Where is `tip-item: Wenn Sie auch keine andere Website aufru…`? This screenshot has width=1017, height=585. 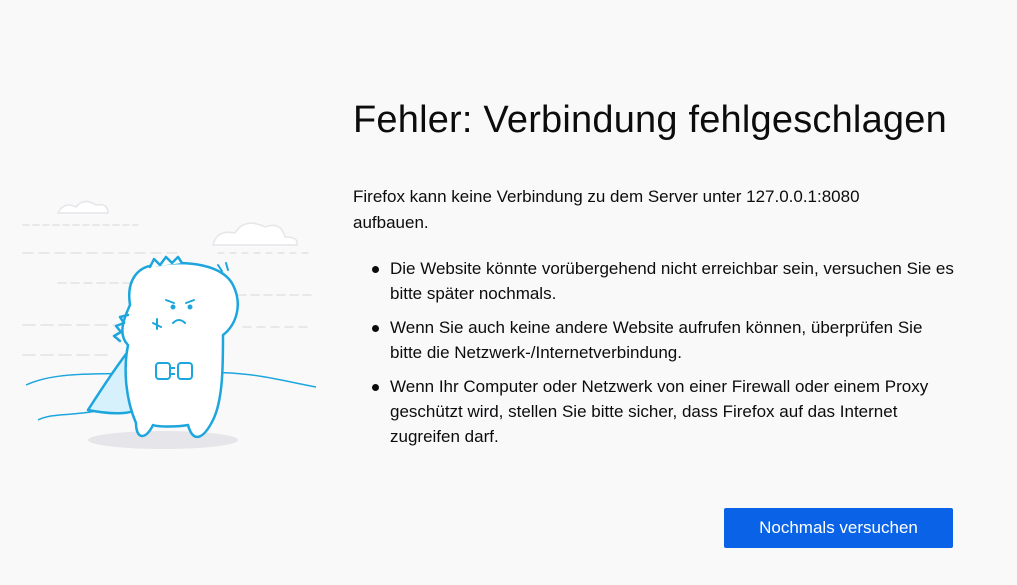
tip-item: Wenn Sie auch keine andere Website aufru… is located at coordinates (663, 340).